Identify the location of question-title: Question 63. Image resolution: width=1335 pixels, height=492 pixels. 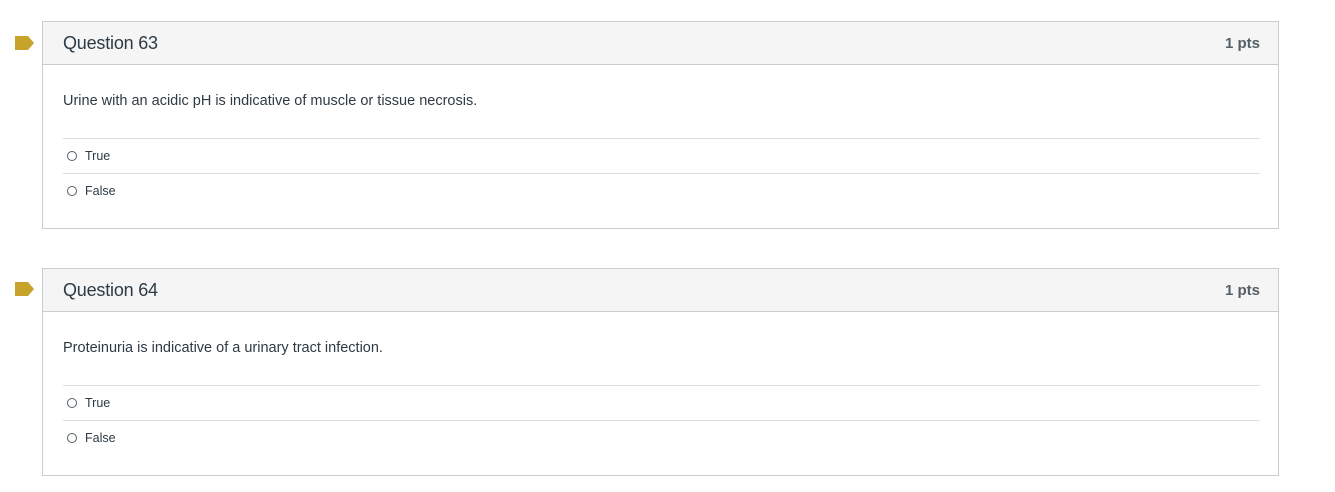
(110, 42).